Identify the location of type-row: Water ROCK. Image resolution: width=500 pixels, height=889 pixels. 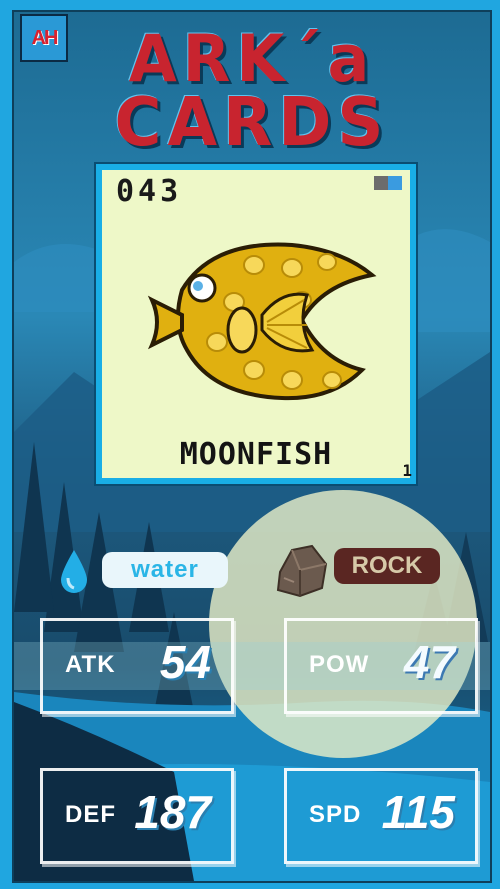
(252, 572).